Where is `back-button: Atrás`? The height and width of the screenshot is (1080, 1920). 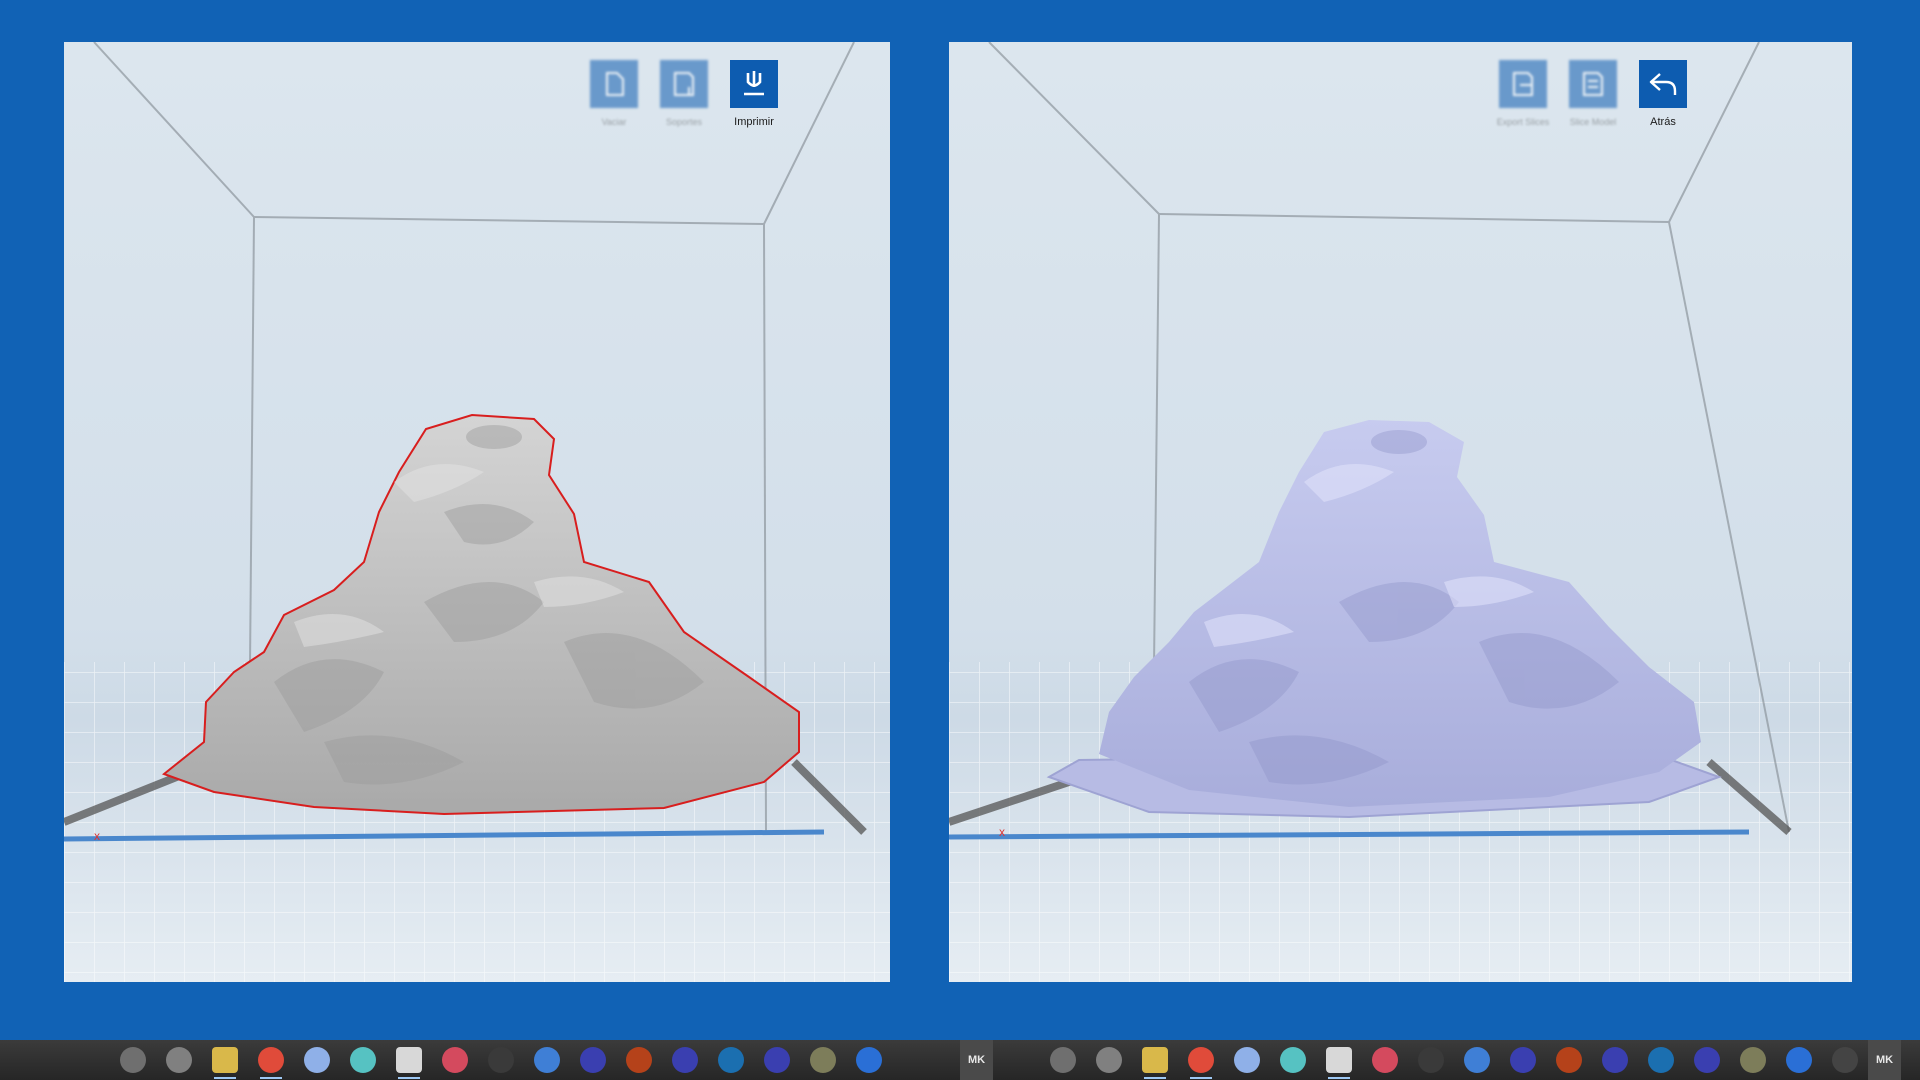 back-button: Atrás is located at coordinates (1663, 94).